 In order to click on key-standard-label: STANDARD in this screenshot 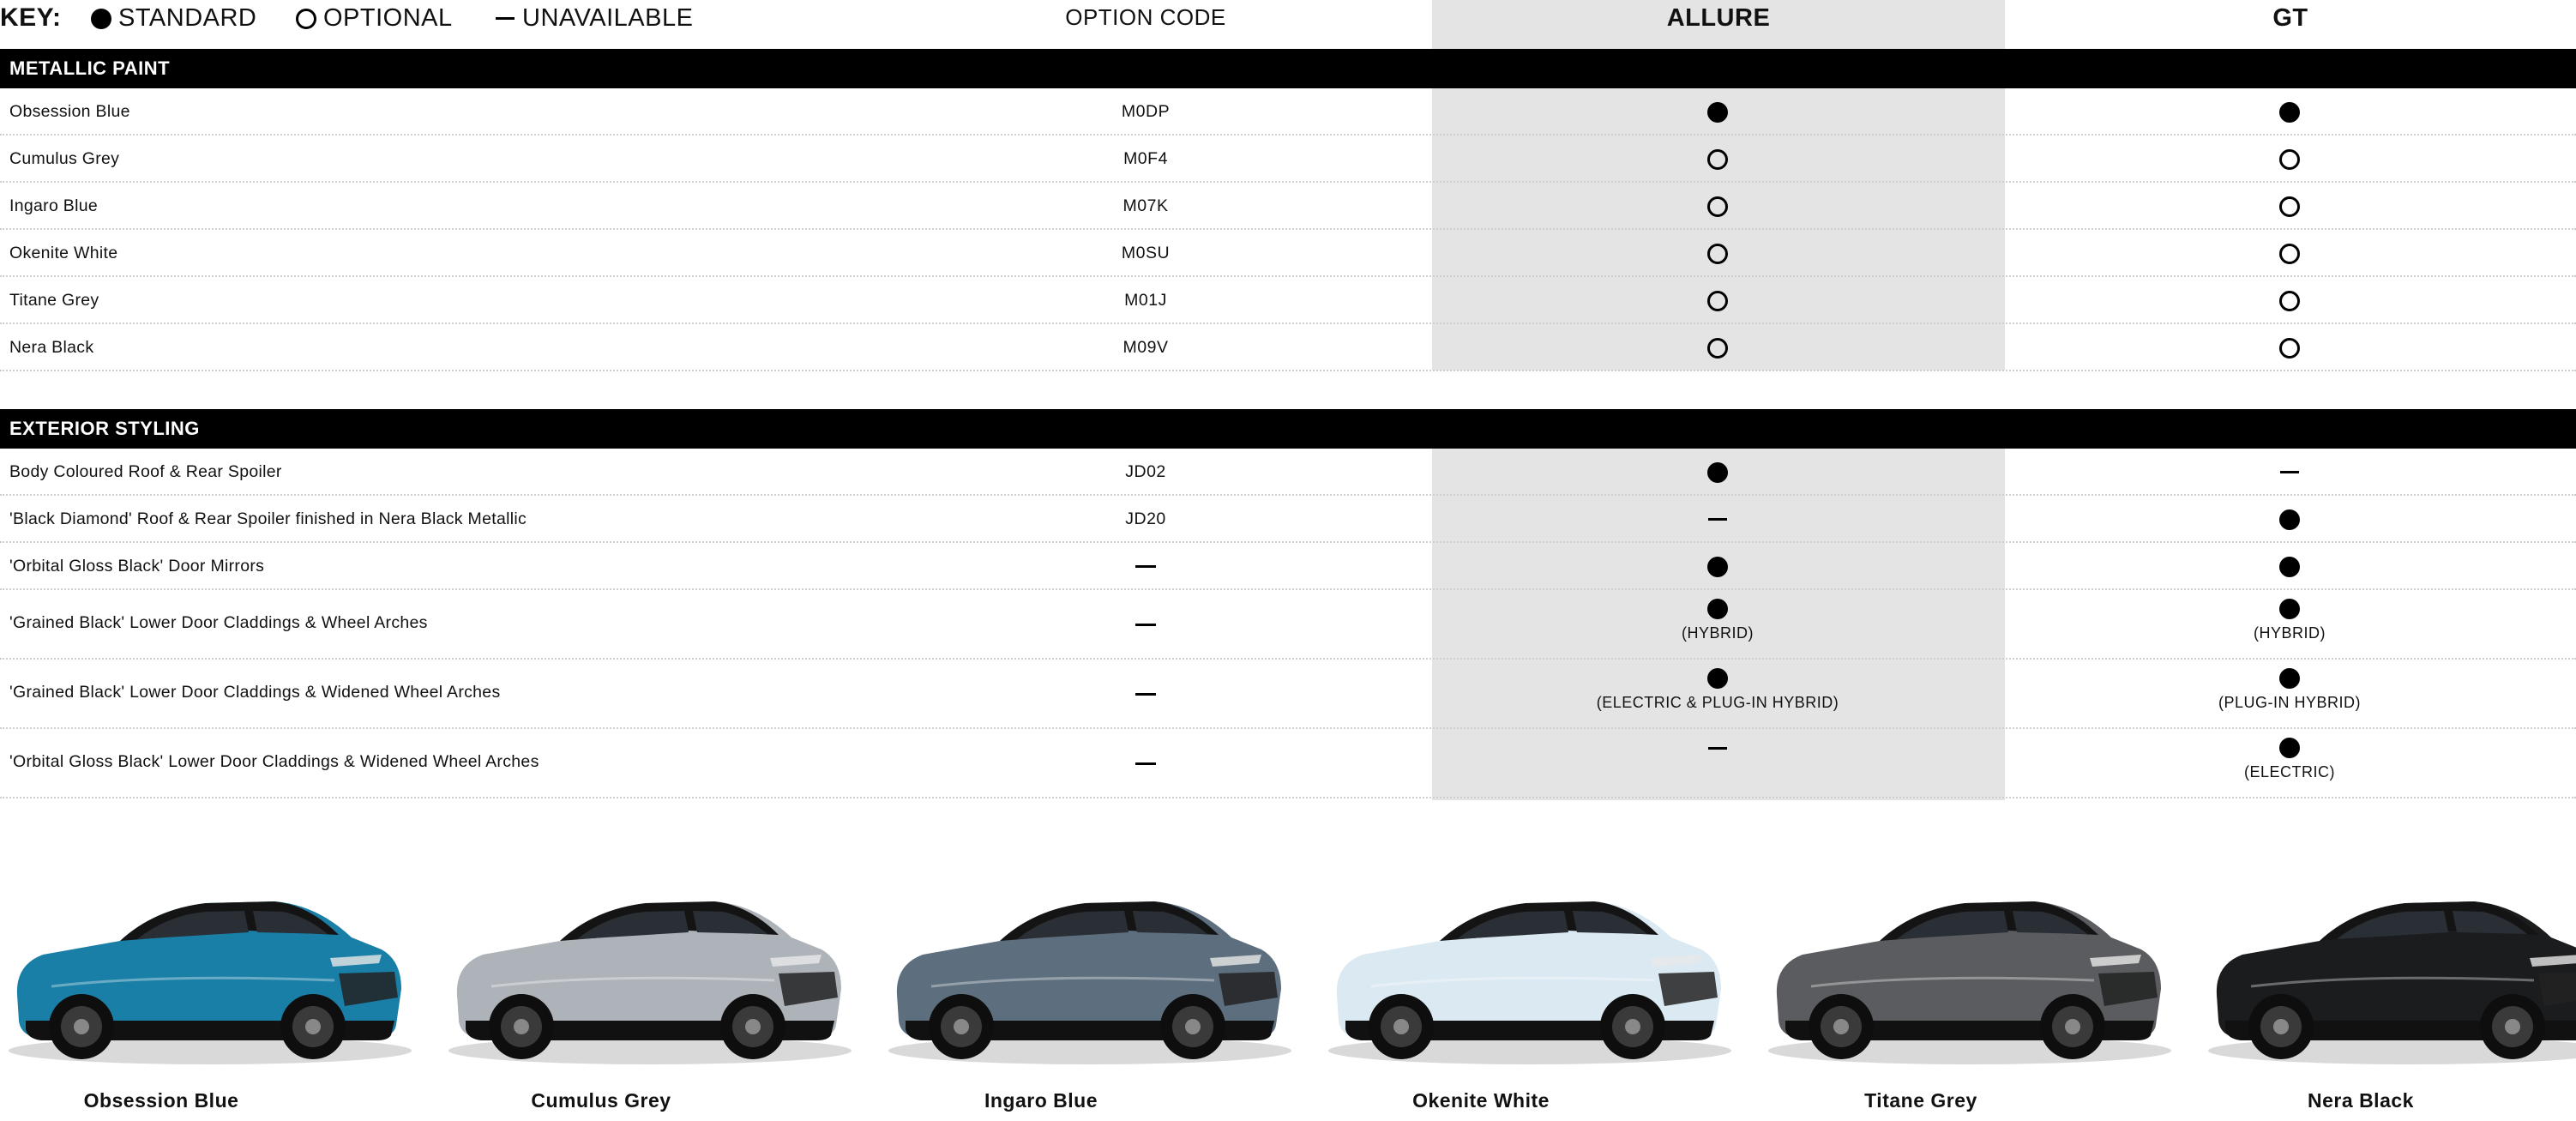, I will do `click(188, 18)`.